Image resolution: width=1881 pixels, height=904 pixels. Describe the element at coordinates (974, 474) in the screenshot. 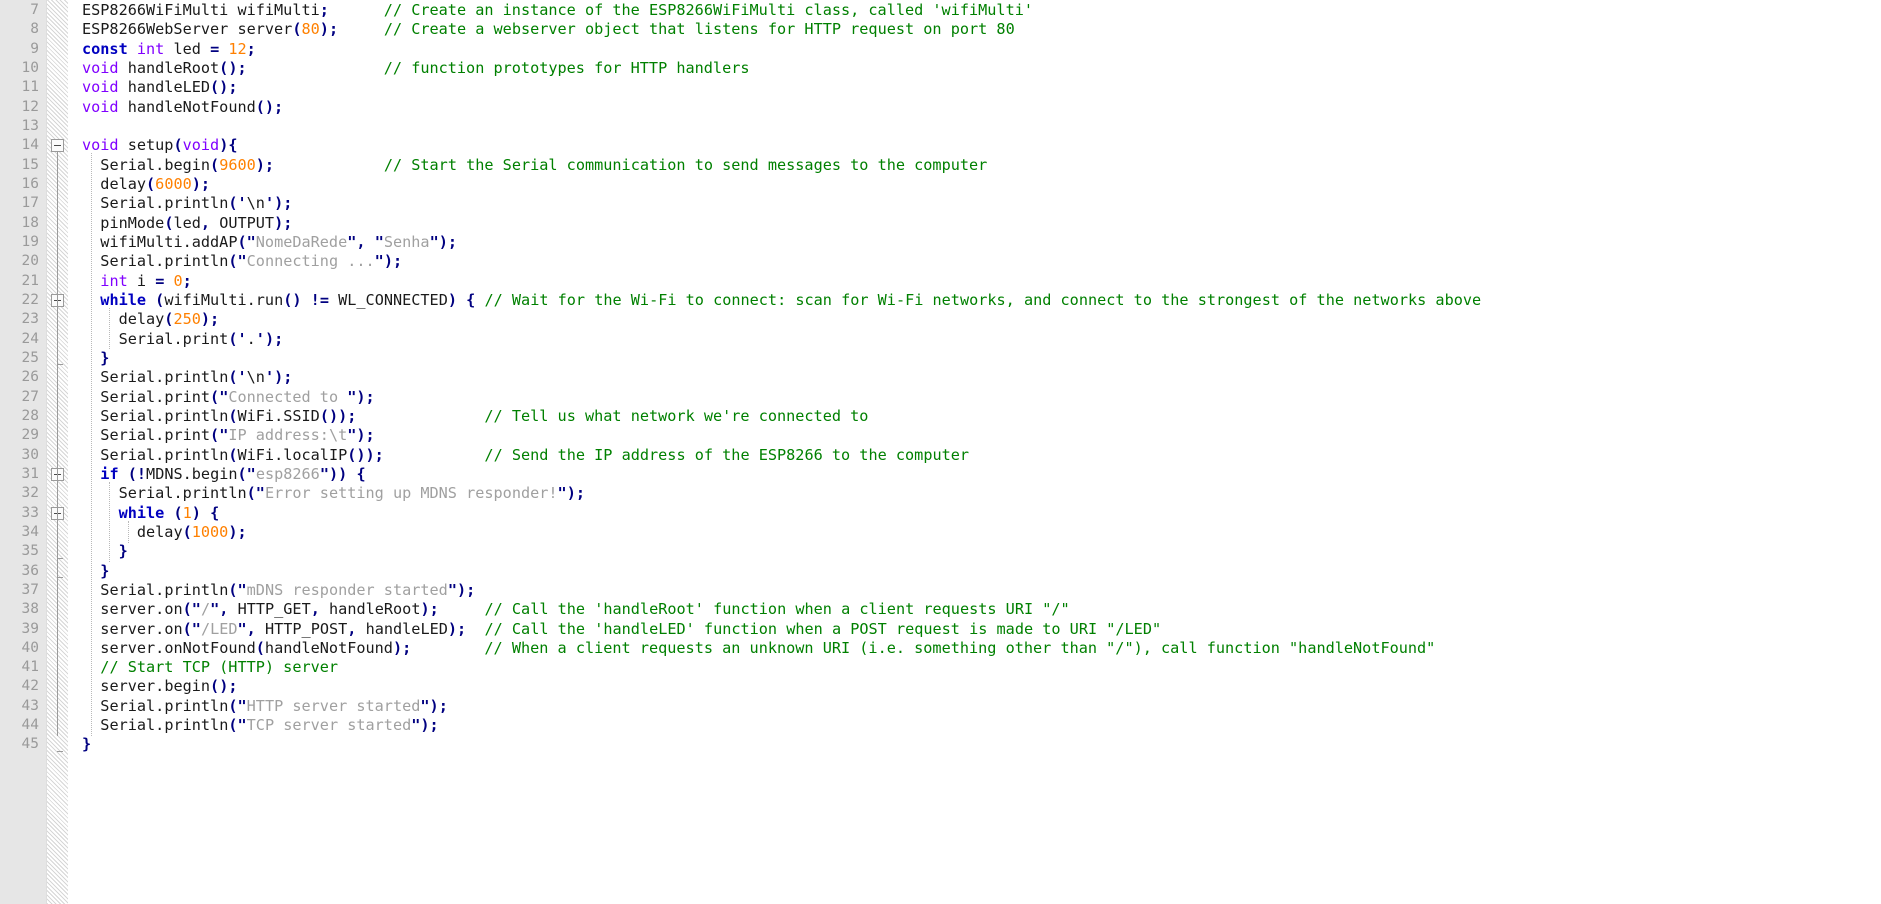

I see `code-line: if (!MDNS.begin("esp8266")) {` at that location.